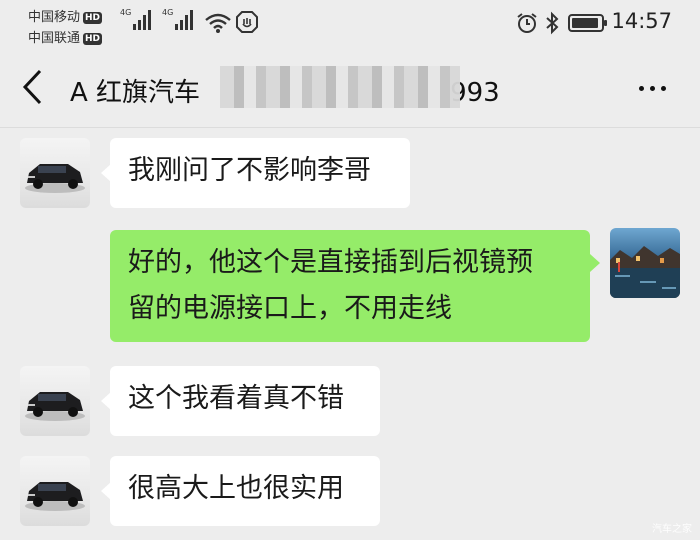  What do you see at coordinates (350, 286) in the screenshot?
I see `message-bubble-outgoing: 好的，他这个是直接插到后视镜预 留的电源接口上，不用走线` at bounding box center [350, 286].